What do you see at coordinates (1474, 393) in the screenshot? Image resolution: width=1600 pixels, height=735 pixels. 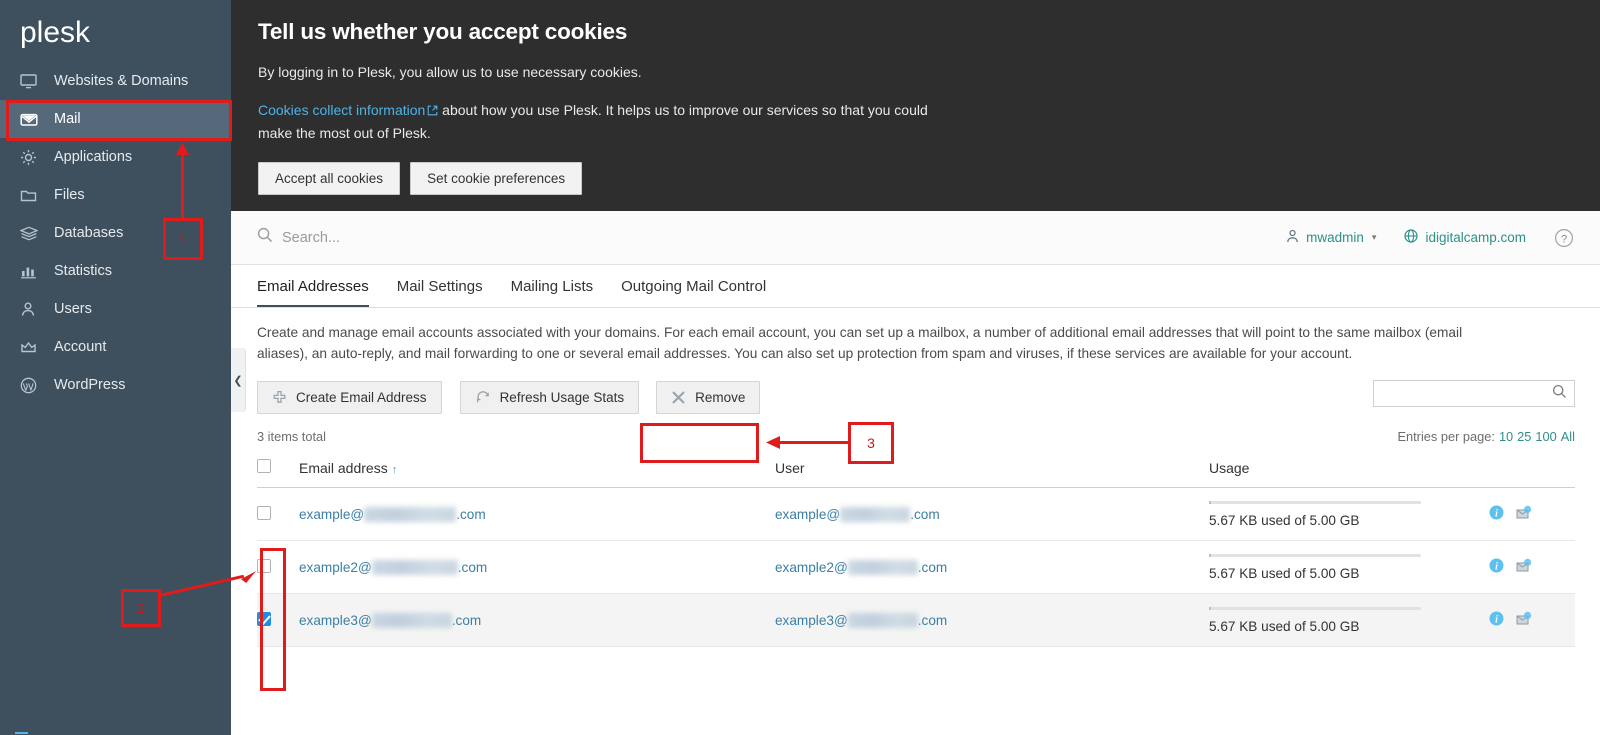 I see `list-search-input` at bounding box center [1474, 393].